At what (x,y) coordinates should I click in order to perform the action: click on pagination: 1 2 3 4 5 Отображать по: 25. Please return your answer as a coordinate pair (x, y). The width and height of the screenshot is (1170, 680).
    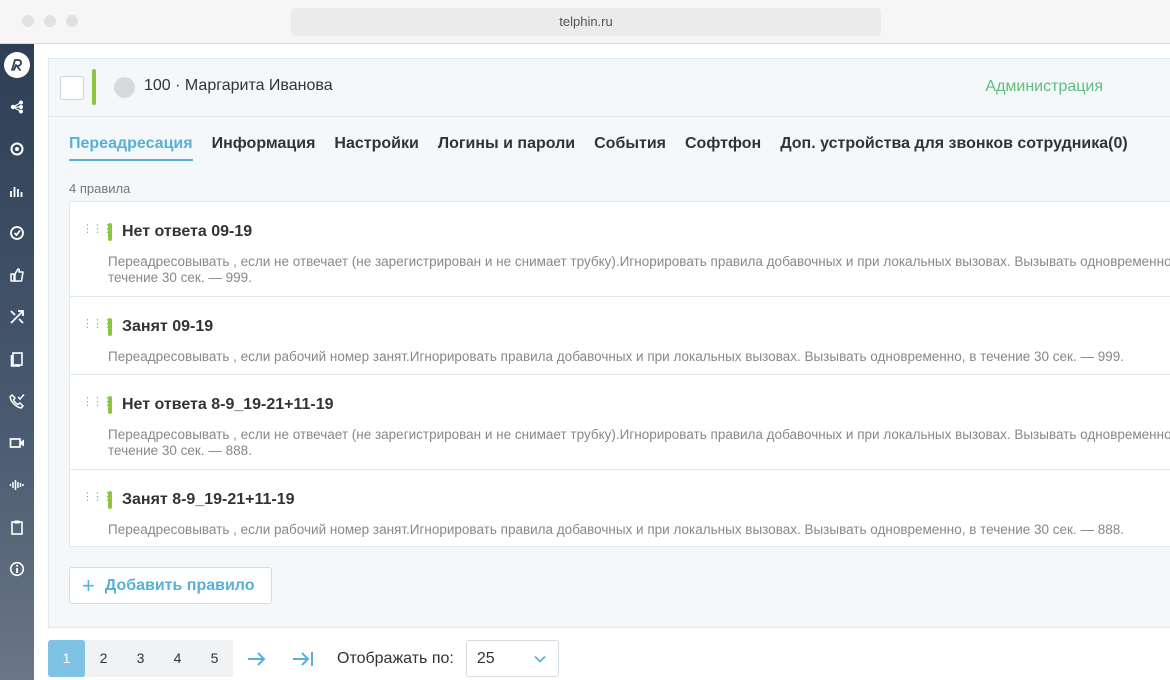
    Looking at the image, I should click on (303, 658).